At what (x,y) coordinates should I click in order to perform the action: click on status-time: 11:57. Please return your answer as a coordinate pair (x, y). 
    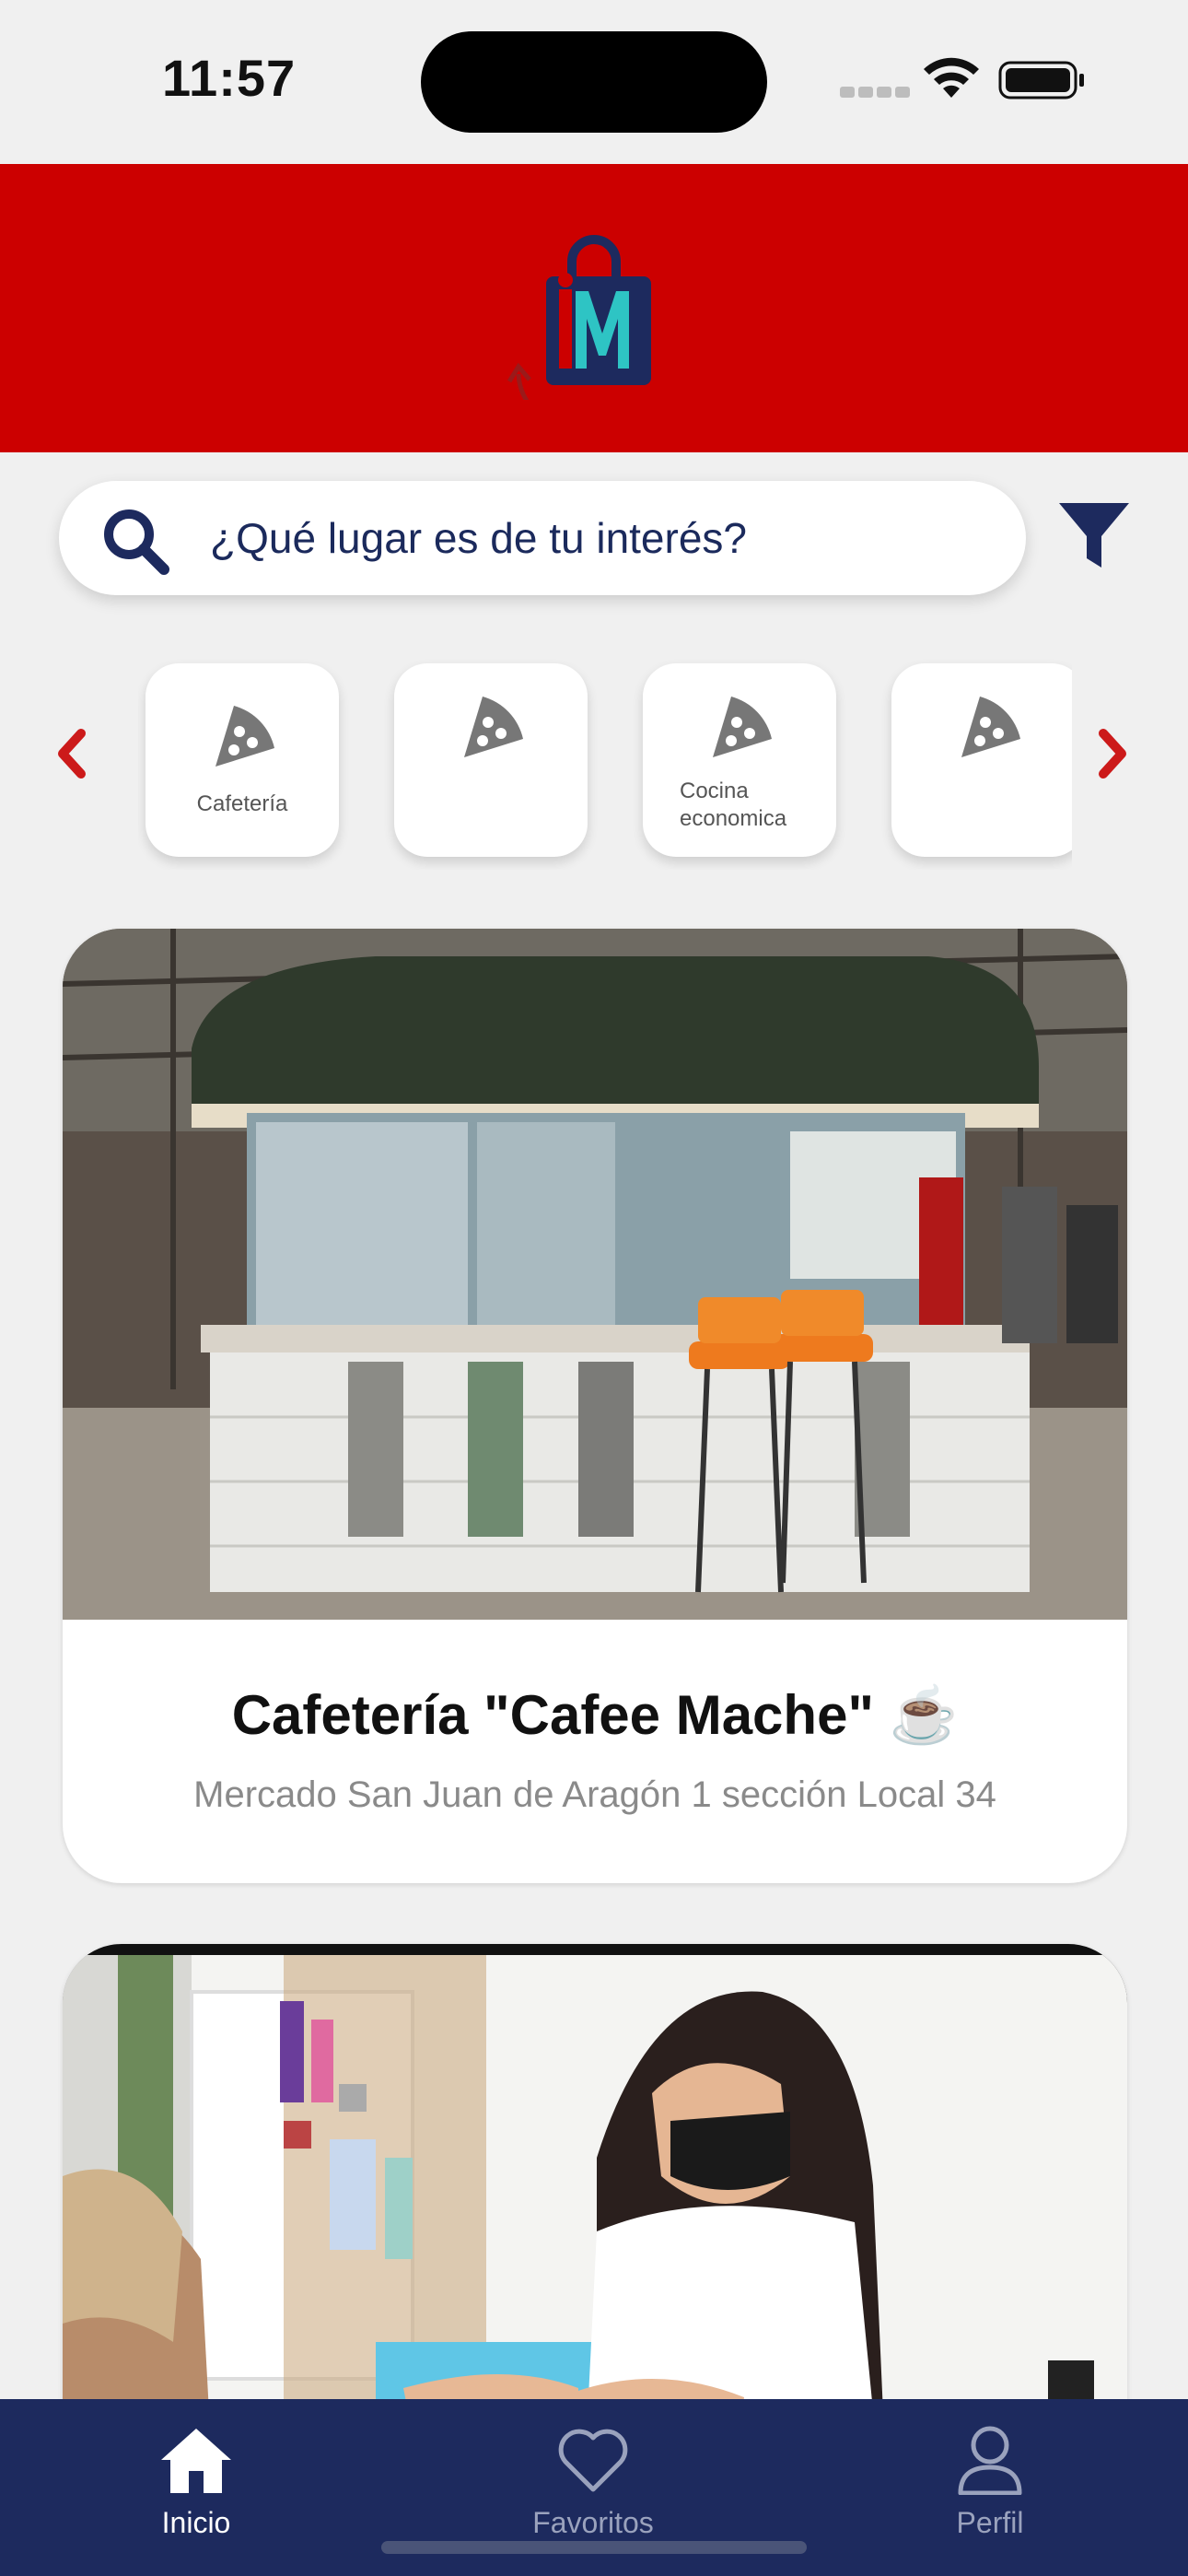
    Looking at the image, I should click on (230, 78).